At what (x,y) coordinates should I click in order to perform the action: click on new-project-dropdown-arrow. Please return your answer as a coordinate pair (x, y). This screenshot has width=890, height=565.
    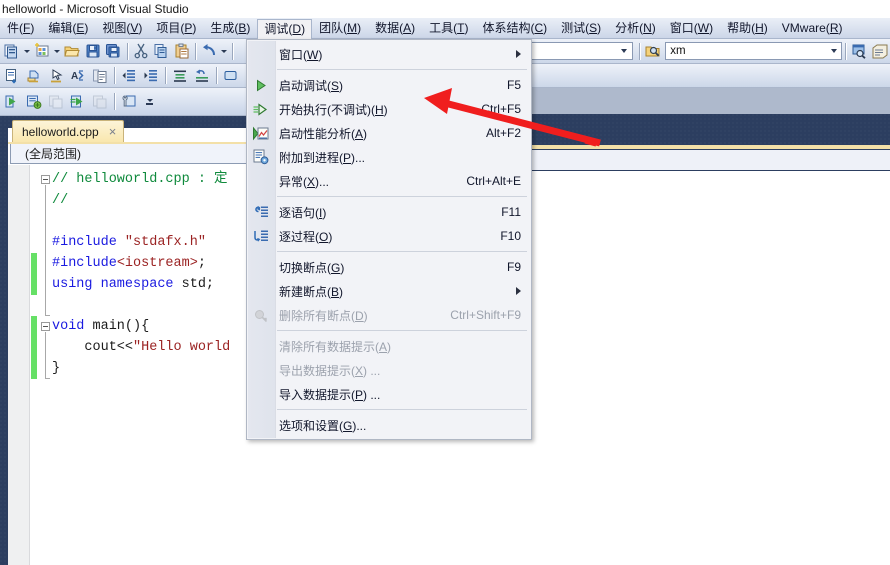
    Looking at the image, I should click on (26, 51).